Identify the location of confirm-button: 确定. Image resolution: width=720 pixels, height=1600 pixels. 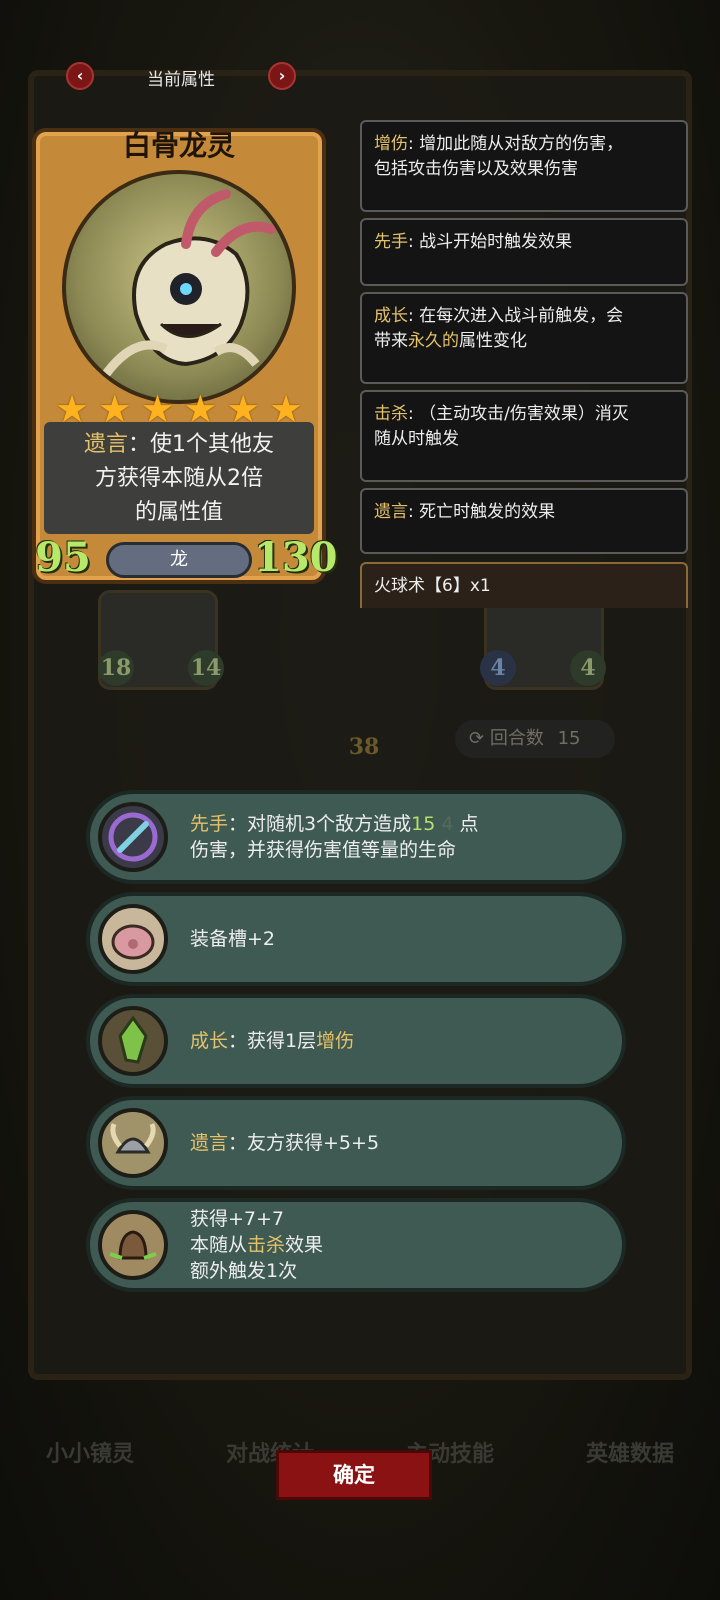
(354, 1475).